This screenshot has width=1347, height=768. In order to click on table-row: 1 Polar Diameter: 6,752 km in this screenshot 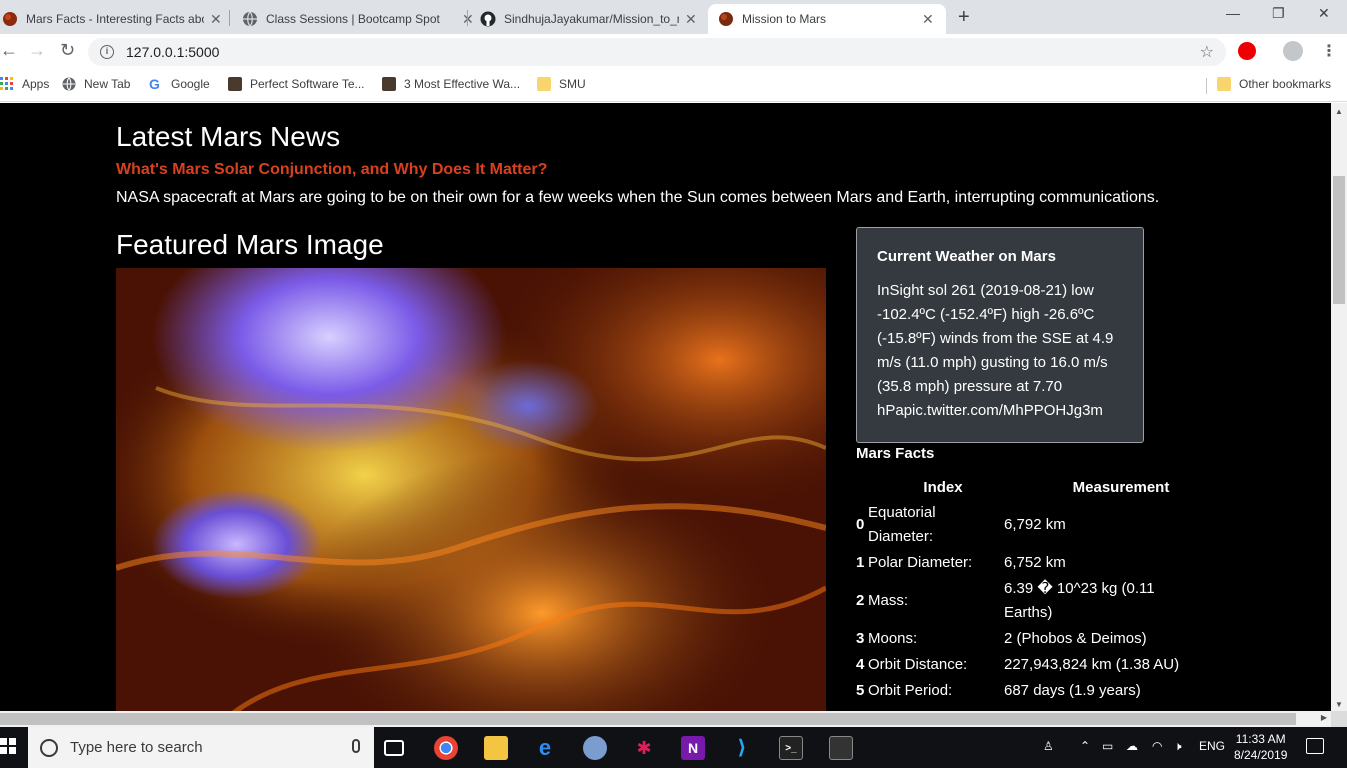, I will do `click(1030, 563)`.